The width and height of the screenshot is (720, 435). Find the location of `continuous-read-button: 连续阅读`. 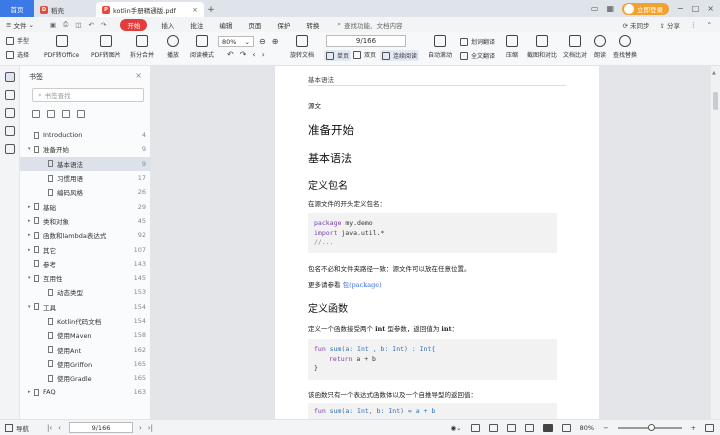

continuous-read-button: 连续阅读 is located at coordinates (400, 55).